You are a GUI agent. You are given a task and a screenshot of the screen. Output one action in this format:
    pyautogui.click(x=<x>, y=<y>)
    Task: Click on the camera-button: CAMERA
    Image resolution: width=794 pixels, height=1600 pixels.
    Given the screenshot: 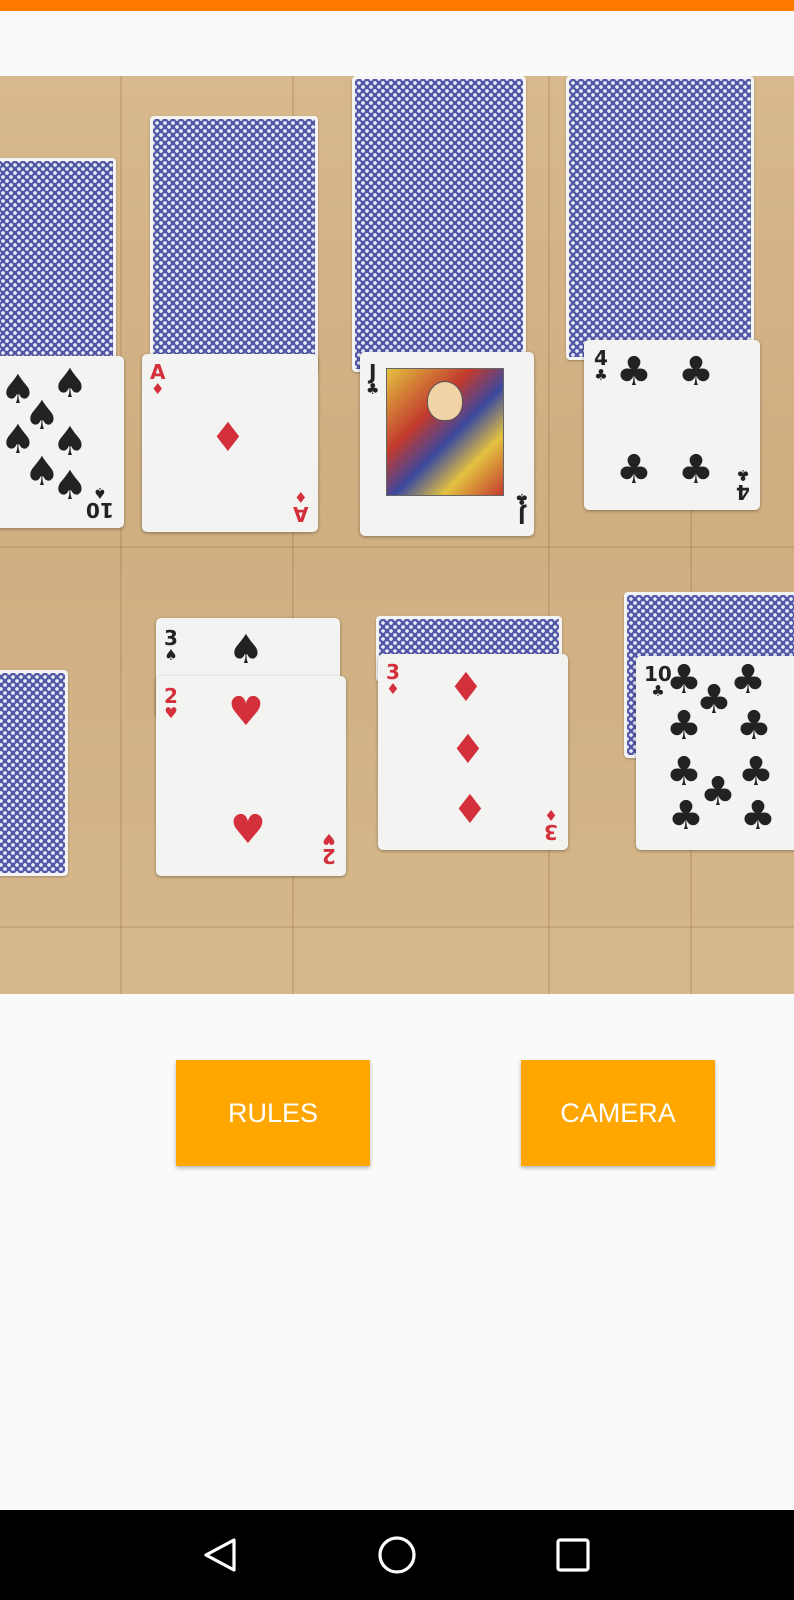 What is the action you would take?
    pyautogui.click(x=618, y=1113)
    